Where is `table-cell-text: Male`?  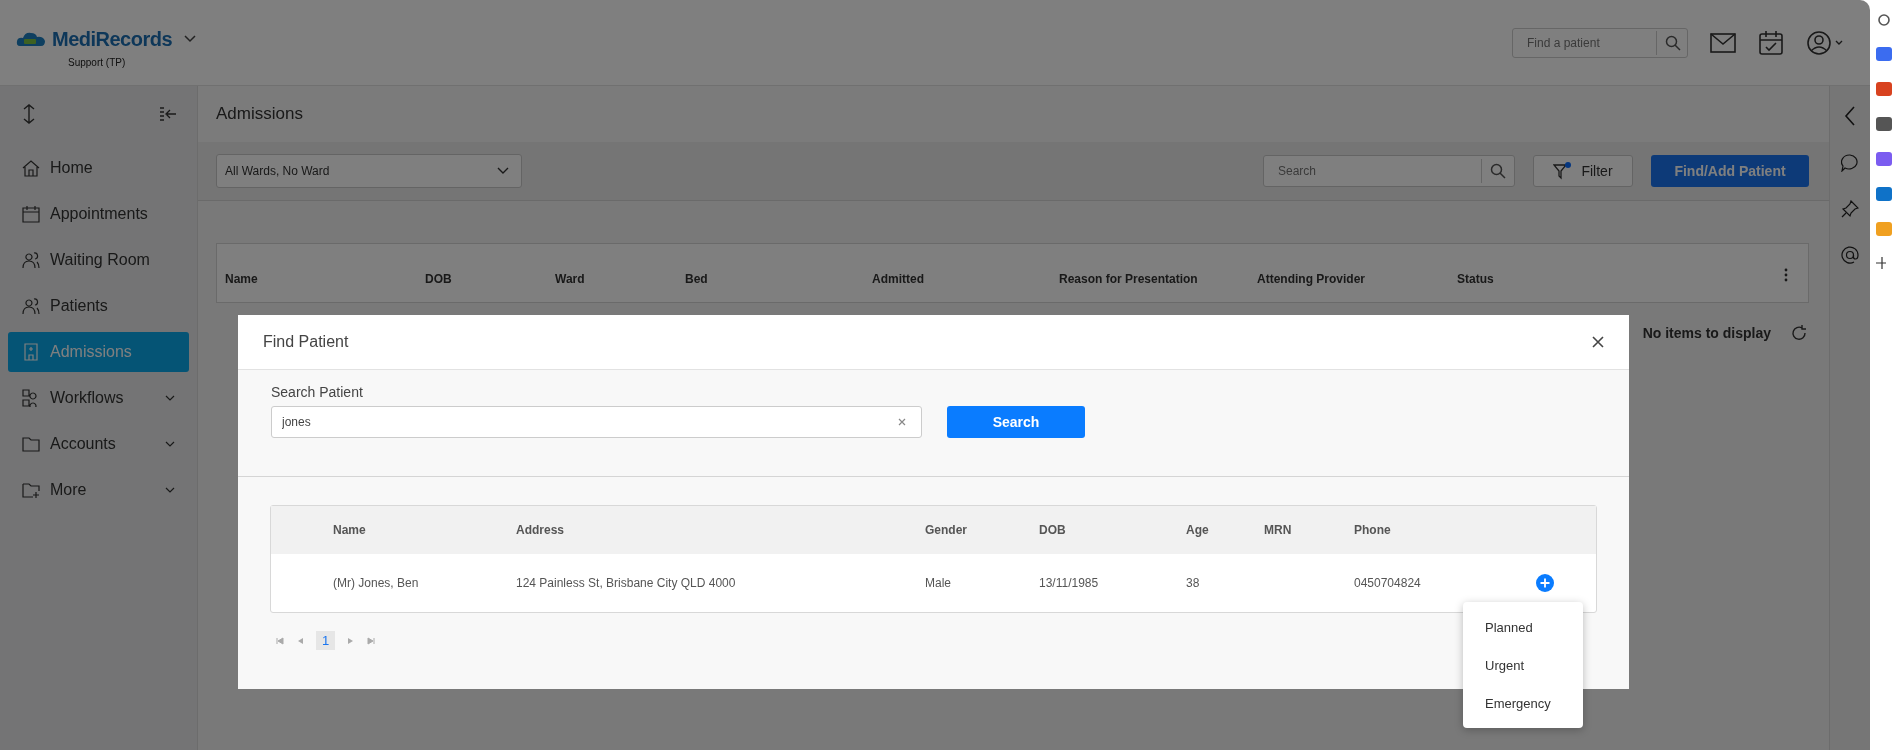 table-cell-text: Male is located at coordinates (938, 583).